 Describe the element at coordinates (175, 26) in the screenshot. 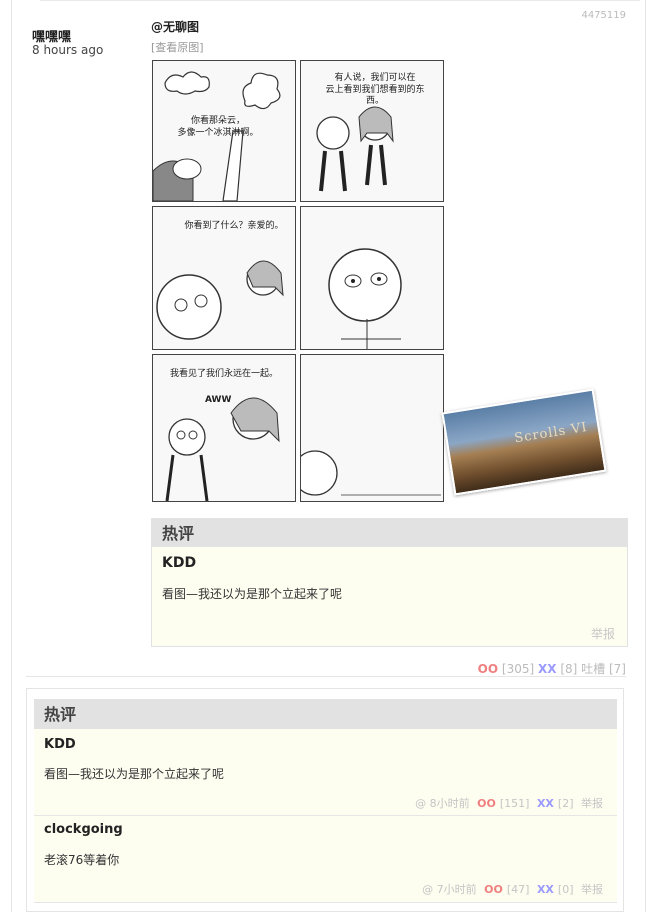

I see `category-tag: @无聊图` at that location.